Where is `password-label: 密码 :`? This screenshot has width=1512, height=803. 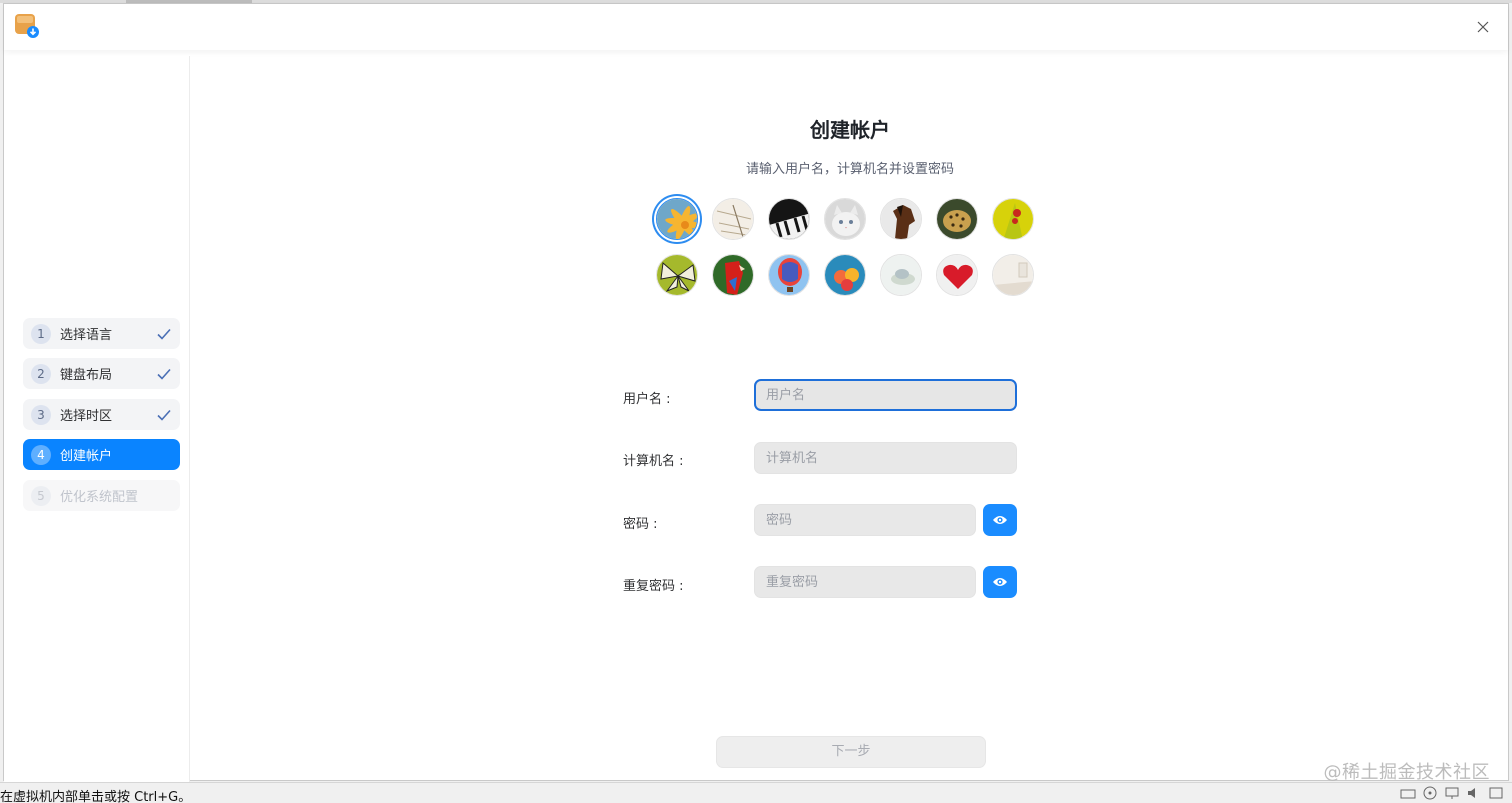 password-label: 密码 : is located at coordinates (640, 524).